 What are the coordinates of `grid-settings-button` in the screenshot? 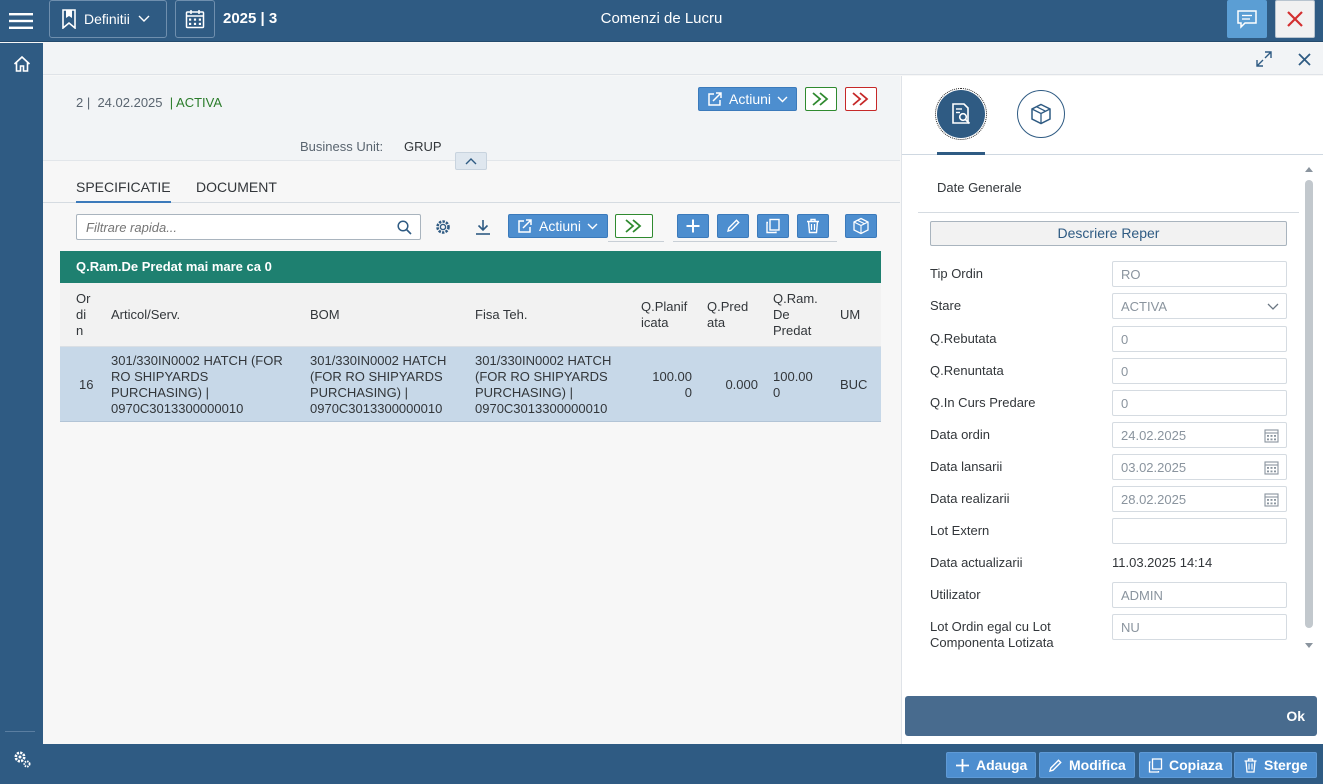 It's located at (443, 227).